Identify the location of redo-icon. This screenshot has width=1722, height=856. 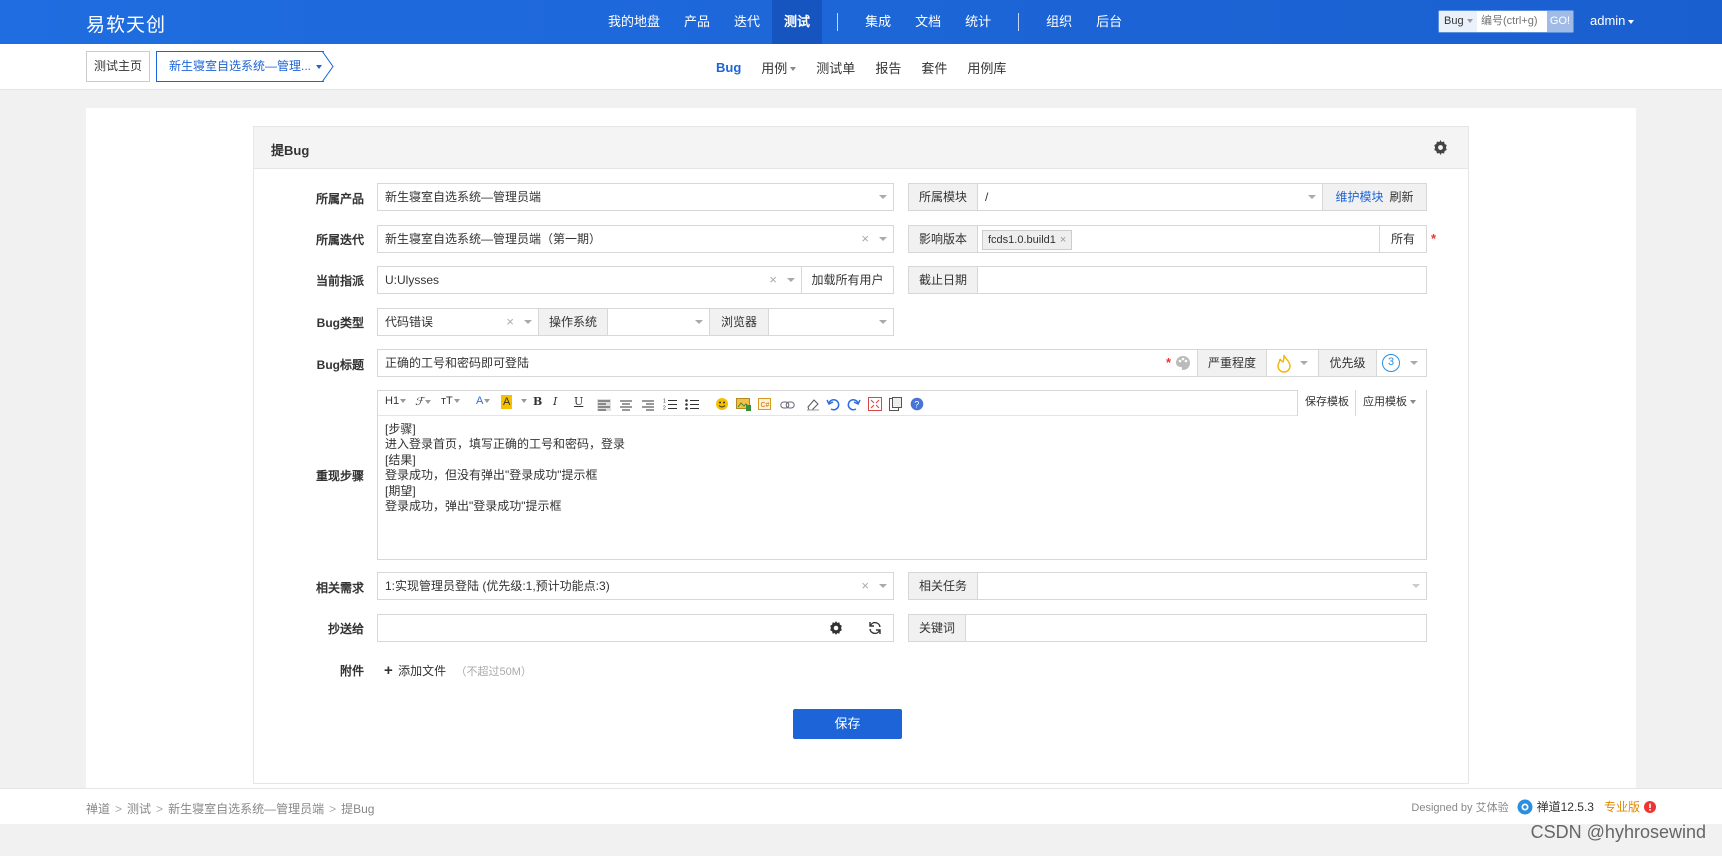
(854, 404).